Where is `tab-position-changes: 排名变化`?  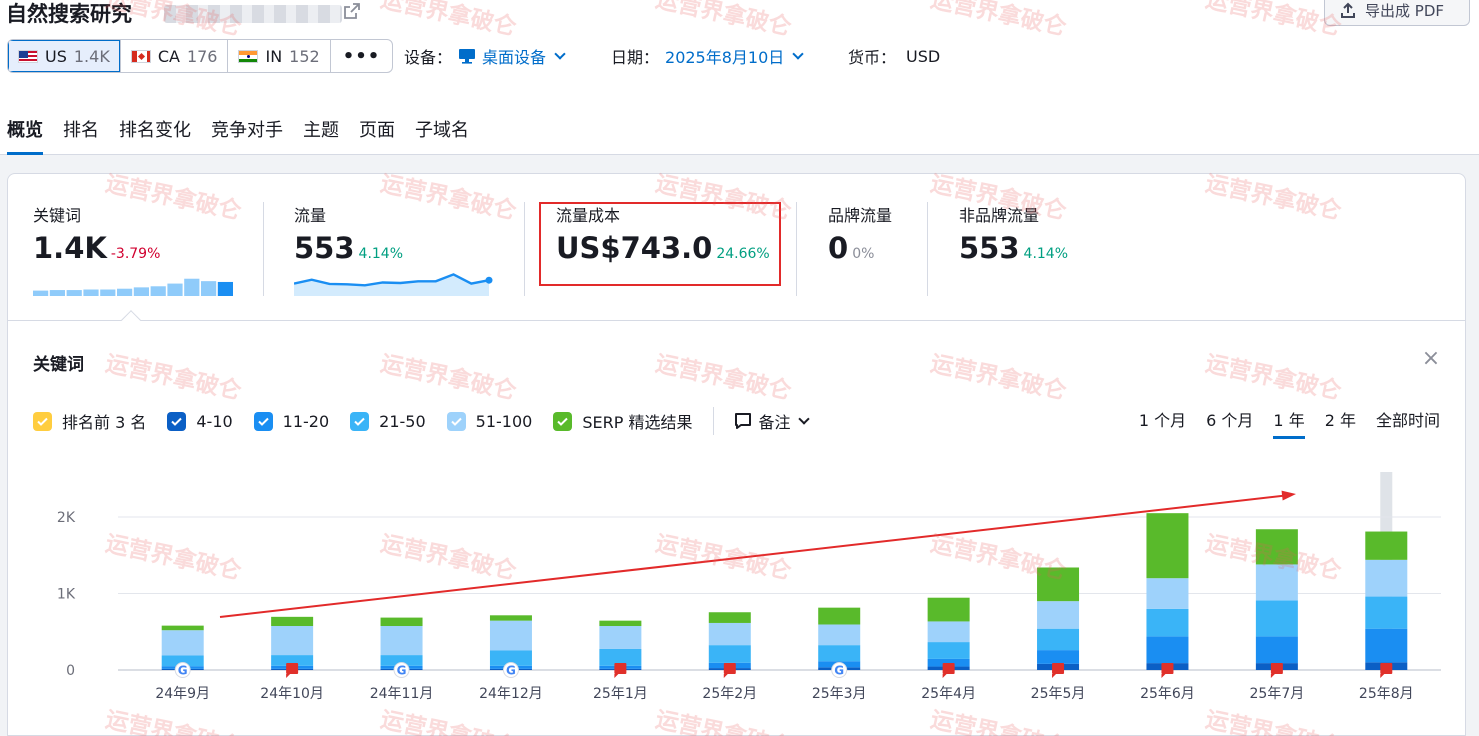
tab-position-changes: 排名变化 is located at coordinates (155, 135).